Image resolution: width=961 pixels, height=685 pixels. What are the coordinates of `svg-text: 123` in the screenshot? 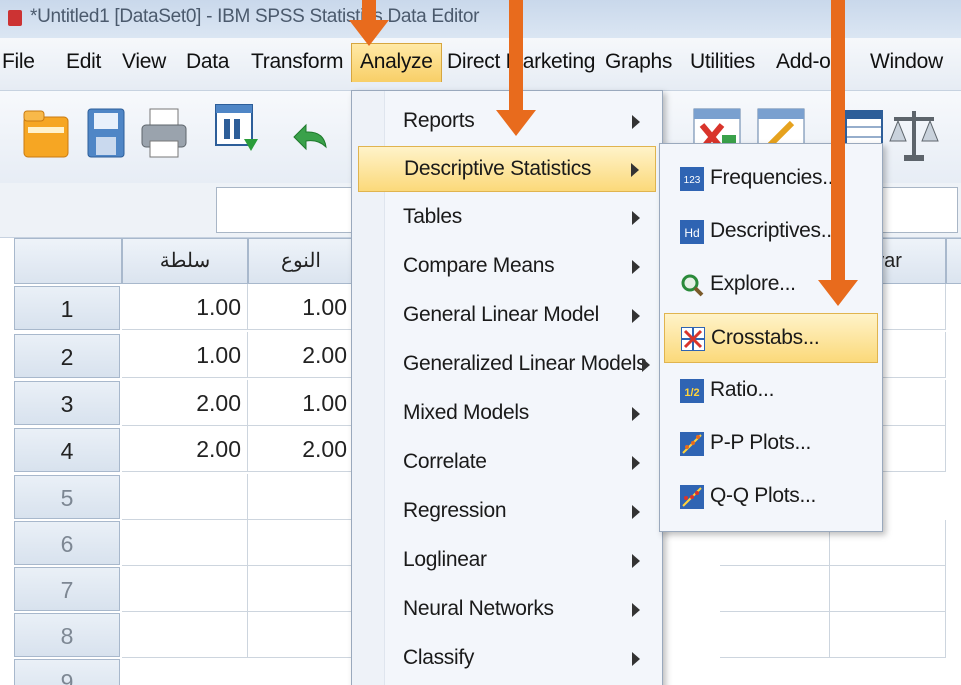 It's located at (692, 180).